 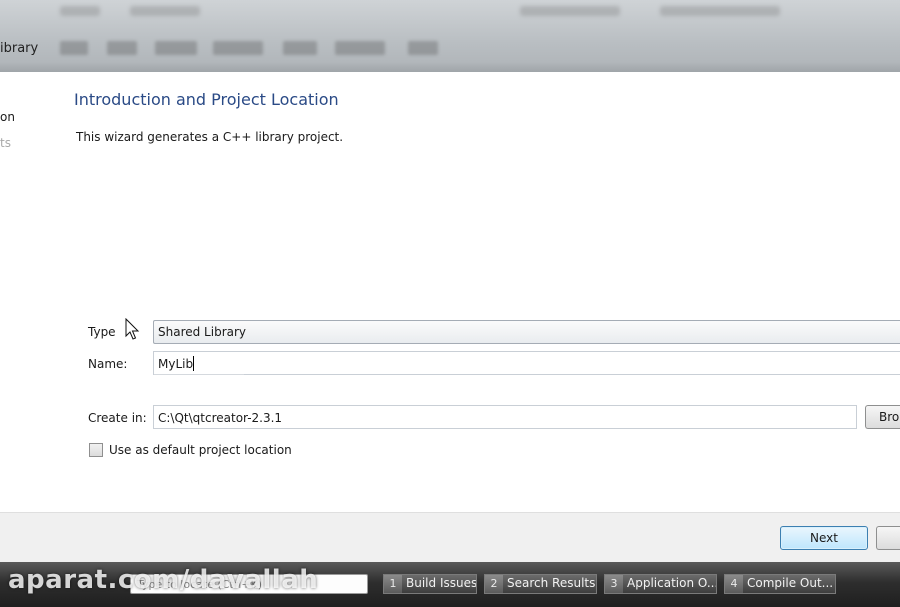 What do you see at coordinates (450, 36) in the screenshot?
I see `app-menubar: ibrary` at bounding box center [450, 36].